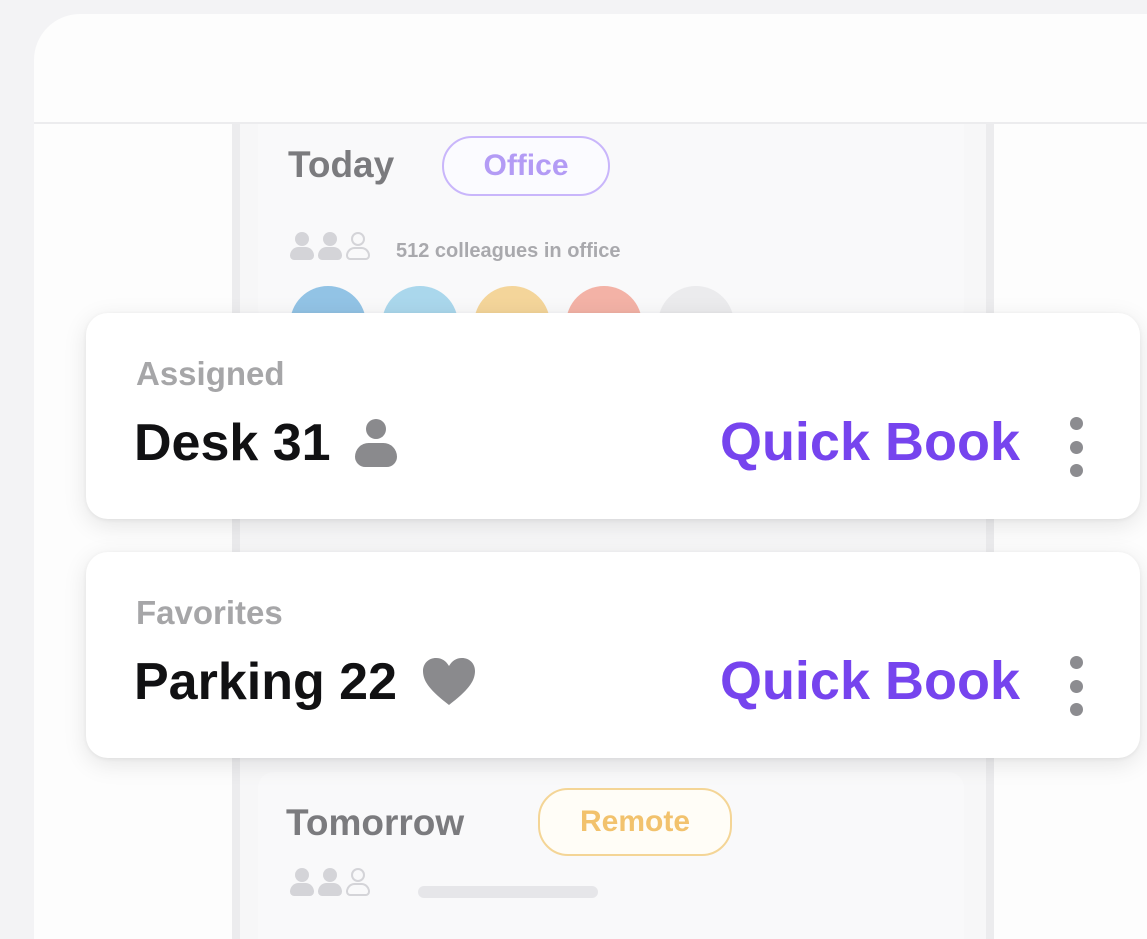  Describe the element at coordinates (266, 682) in the screenshot. I see `parking-title-text: Parking 22` at that location.